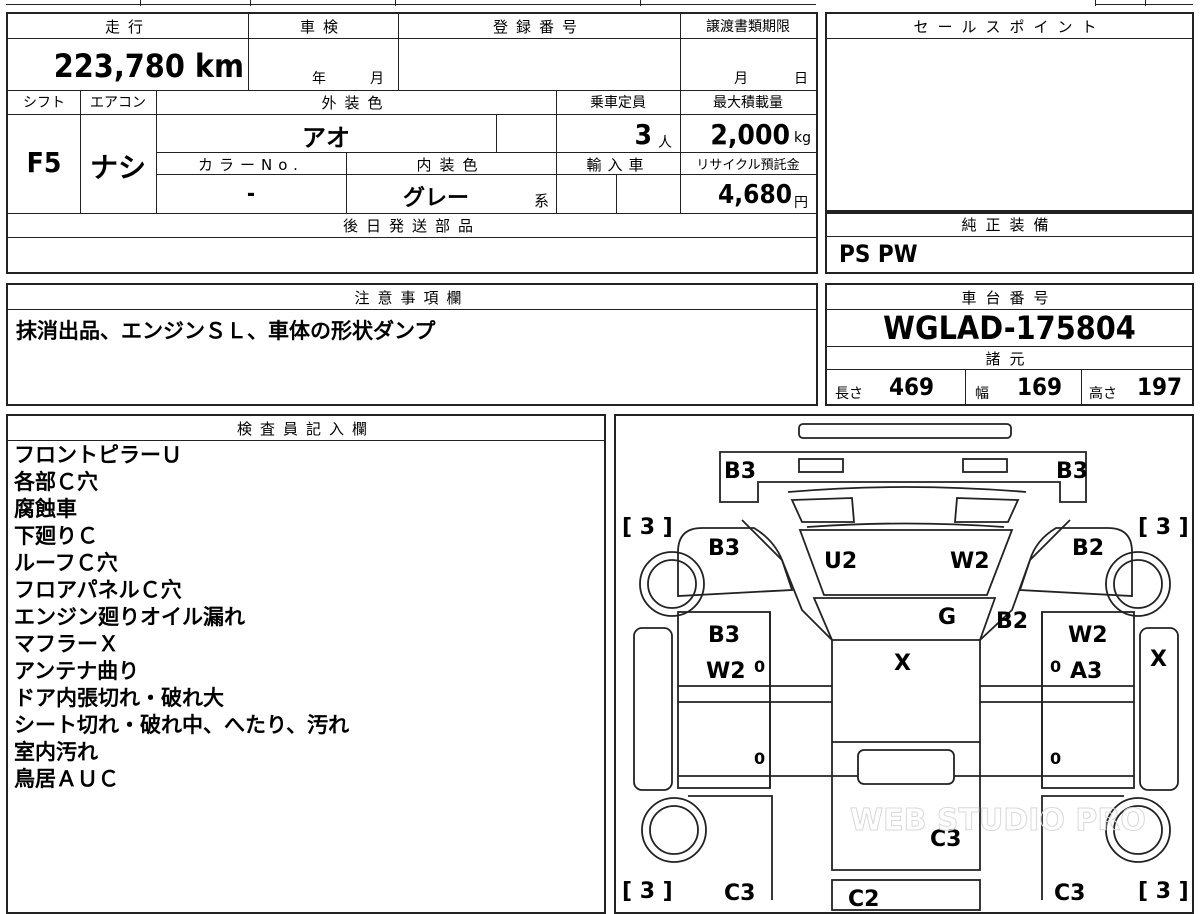  What do you see at coordinates (750, 134) in the screenshot?
I see `max-load-value: 2,000` at bounding box center [750, 134].